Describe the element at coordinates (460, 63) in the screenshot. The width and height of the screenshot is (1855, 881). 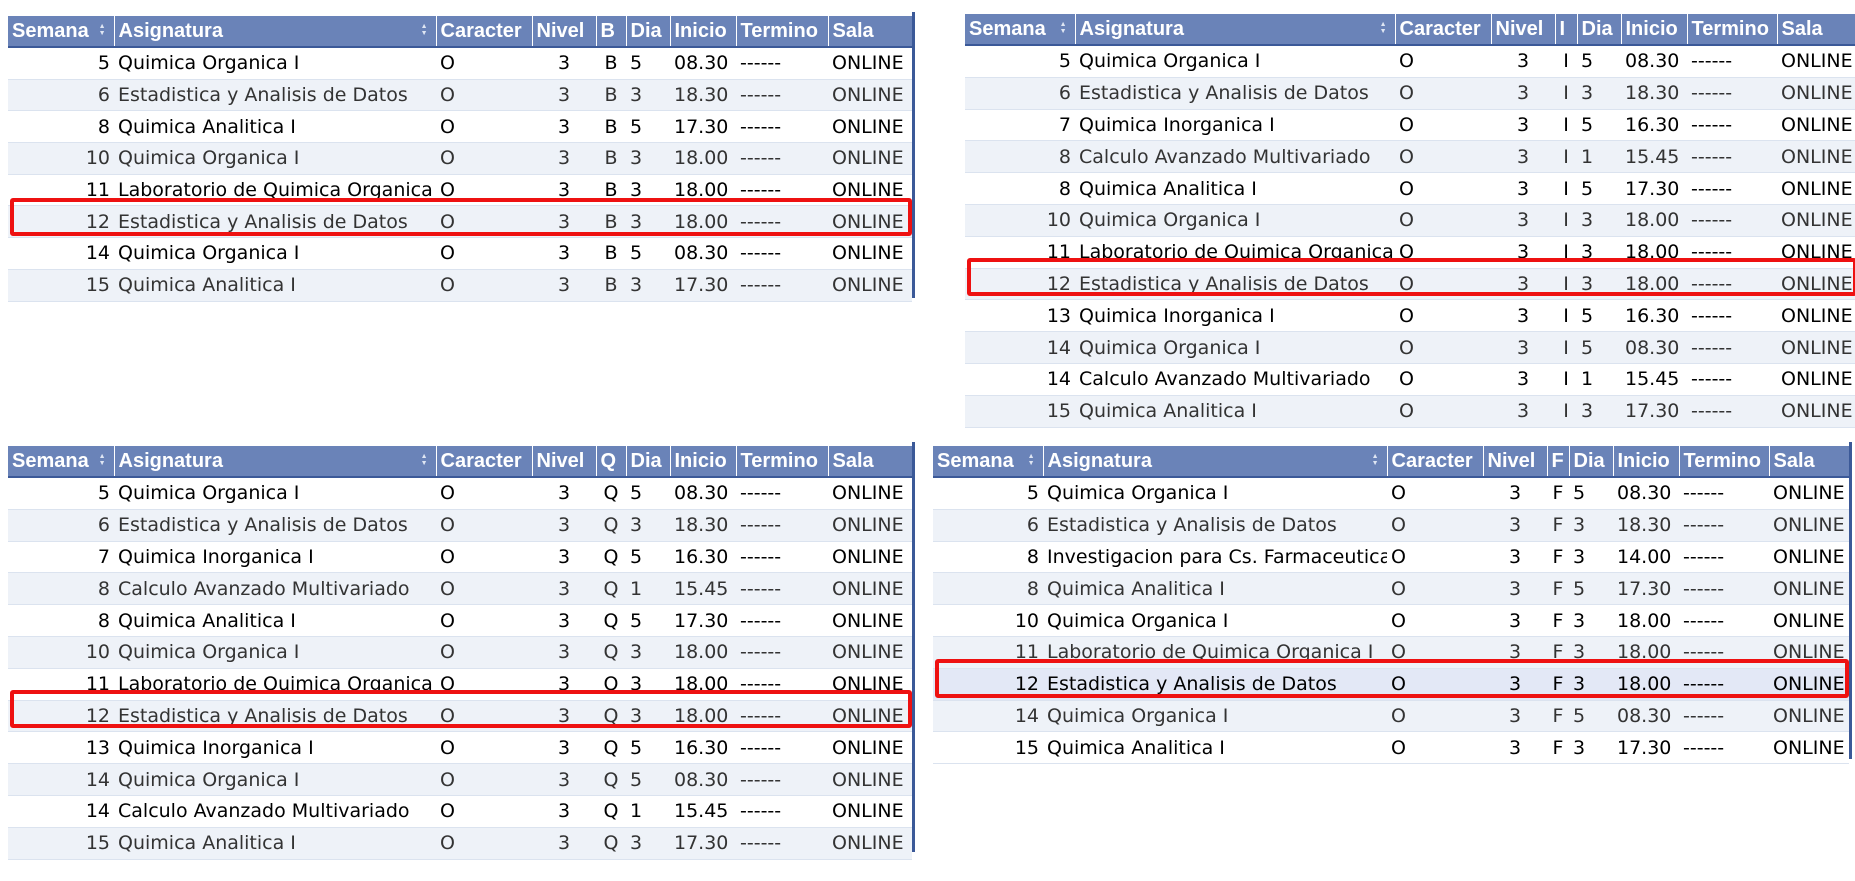
I see `table-row: 5 Quimica Organica I O 3 B 5 08.30 ------ ONLINE` at that location.